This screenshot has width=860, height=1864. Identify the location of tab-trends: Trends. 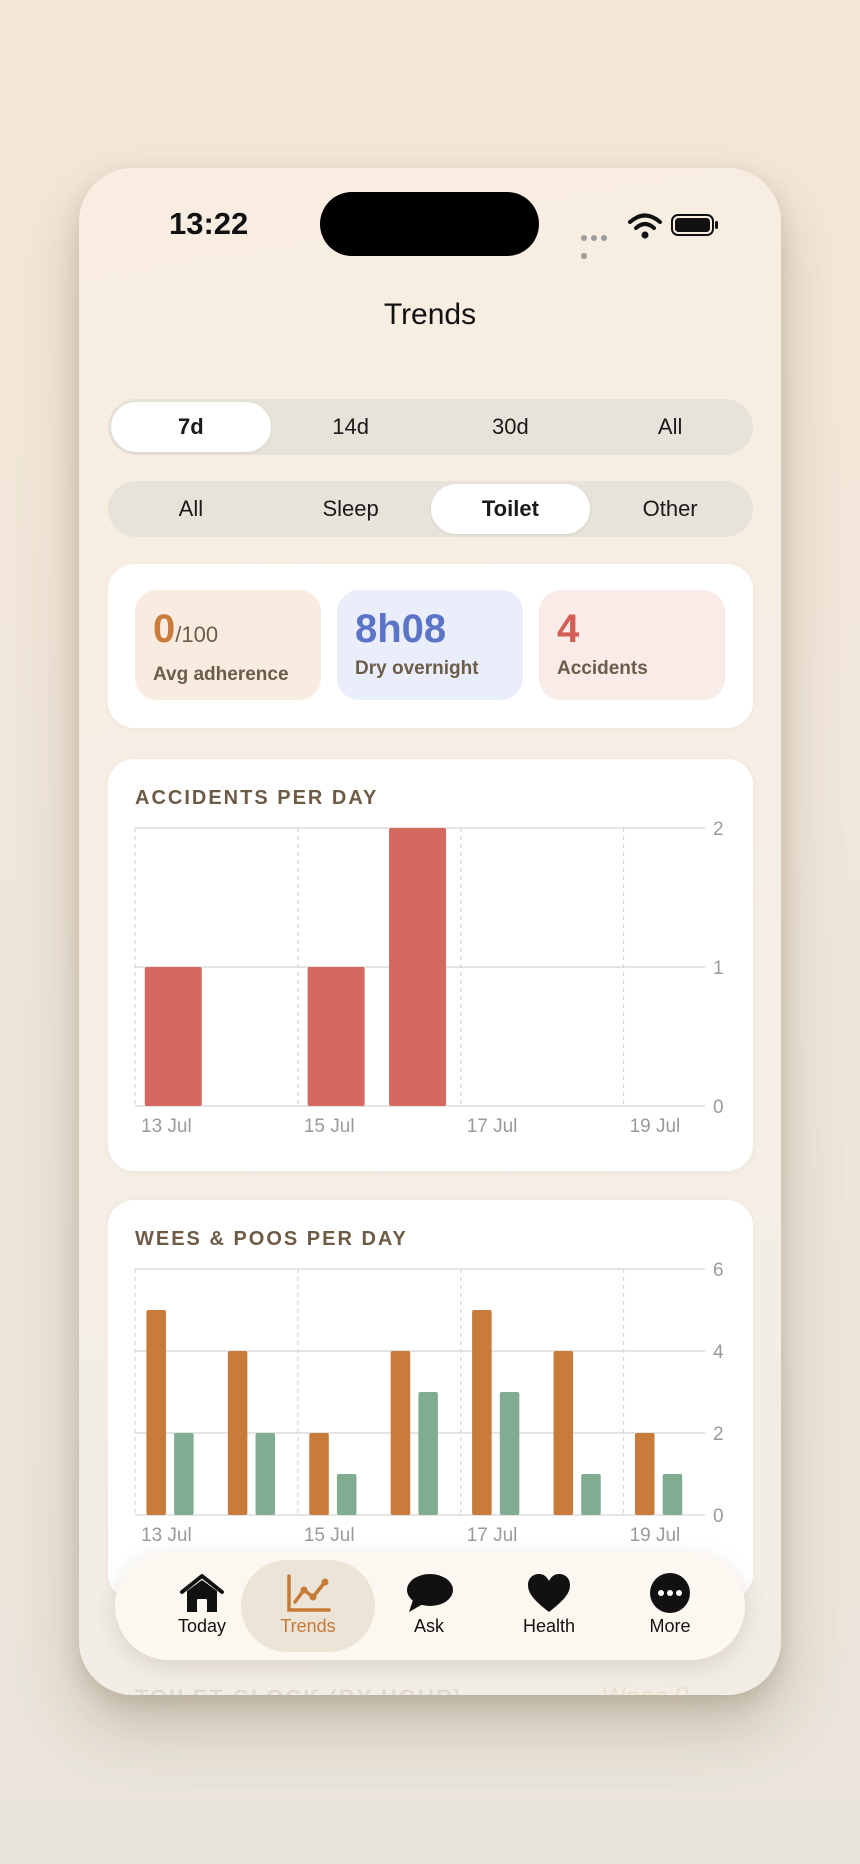
(308, 1606).